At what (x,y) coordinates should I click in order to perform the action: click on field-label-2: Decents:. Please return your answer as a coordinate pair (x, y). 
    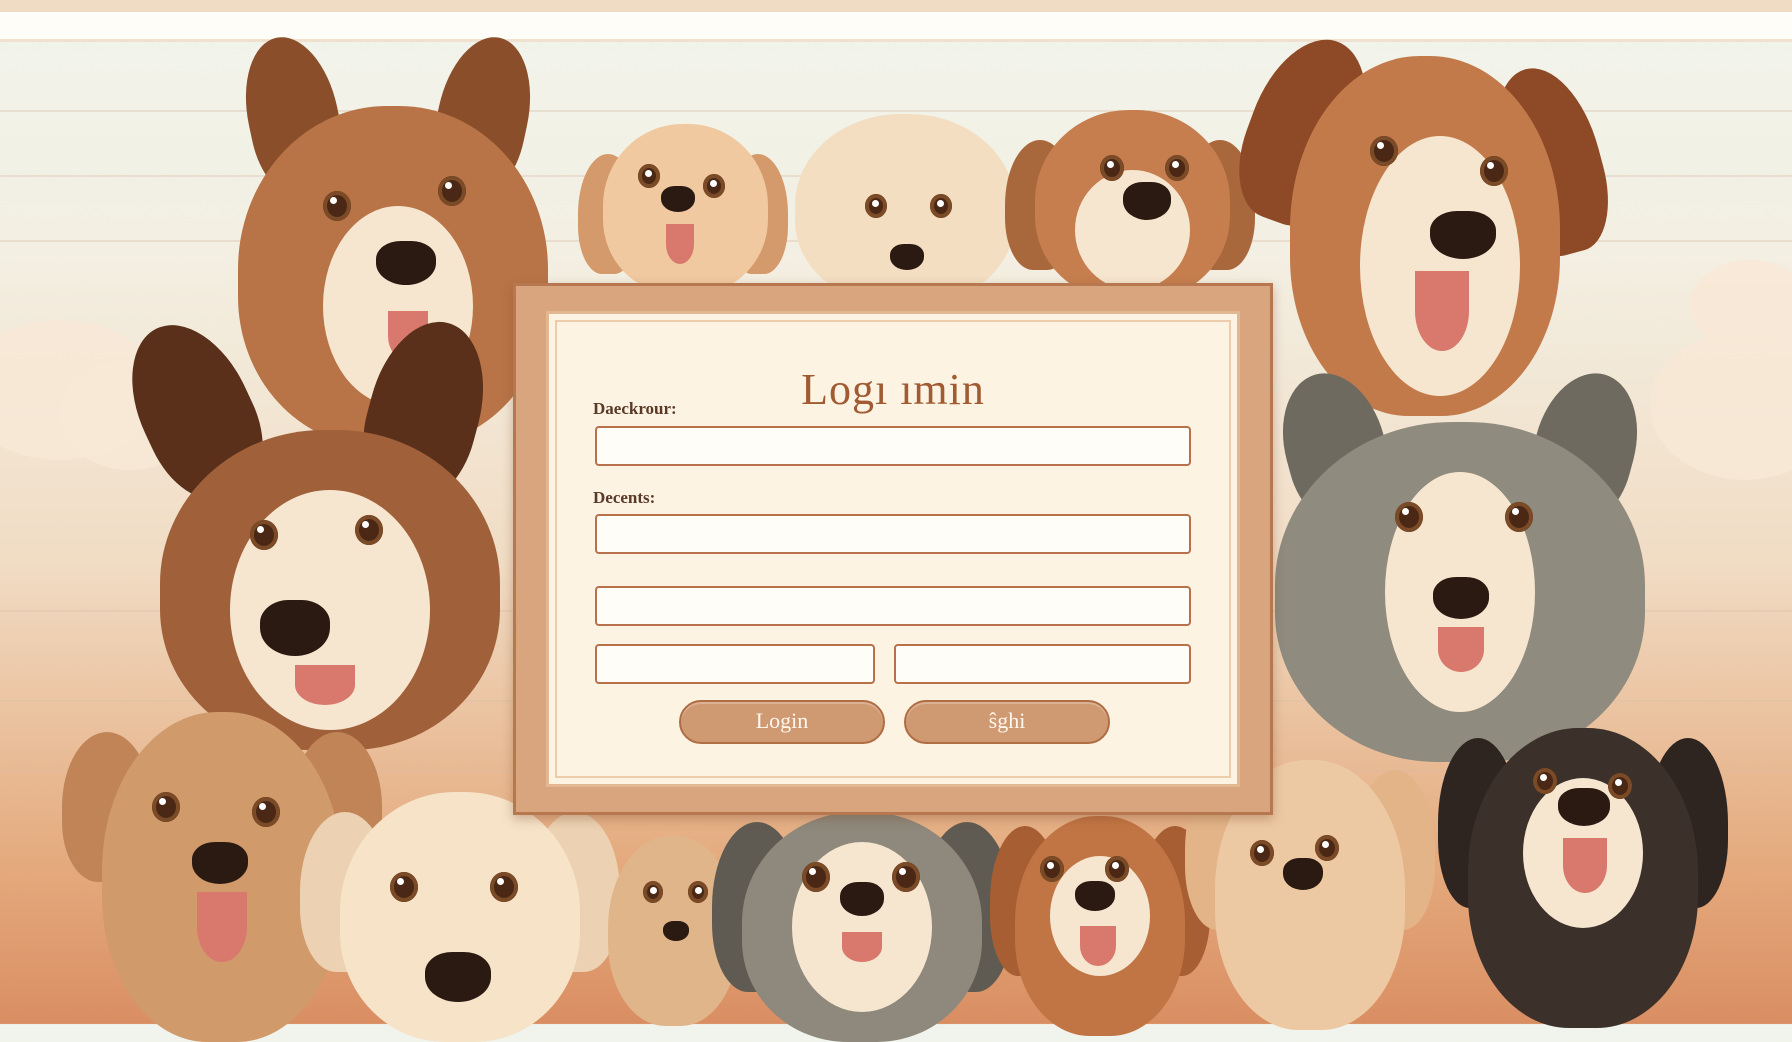
    Looking at the image, I should click on (624, 497).